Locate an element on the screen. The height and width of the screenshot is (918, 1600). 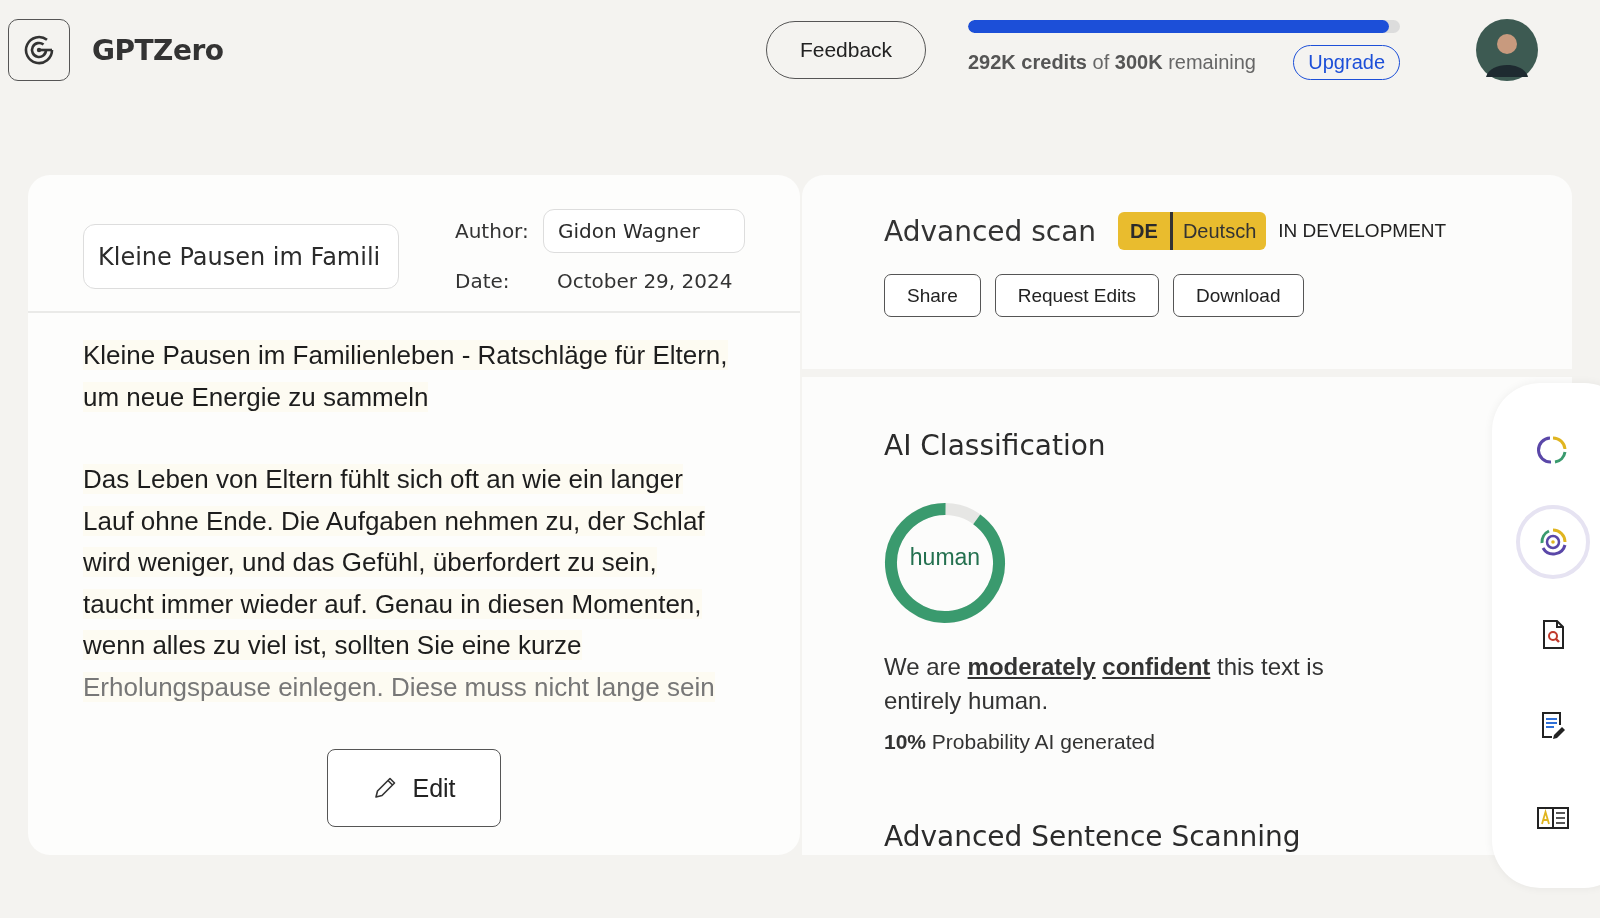
avatar is located at coordinates (1507, 50).